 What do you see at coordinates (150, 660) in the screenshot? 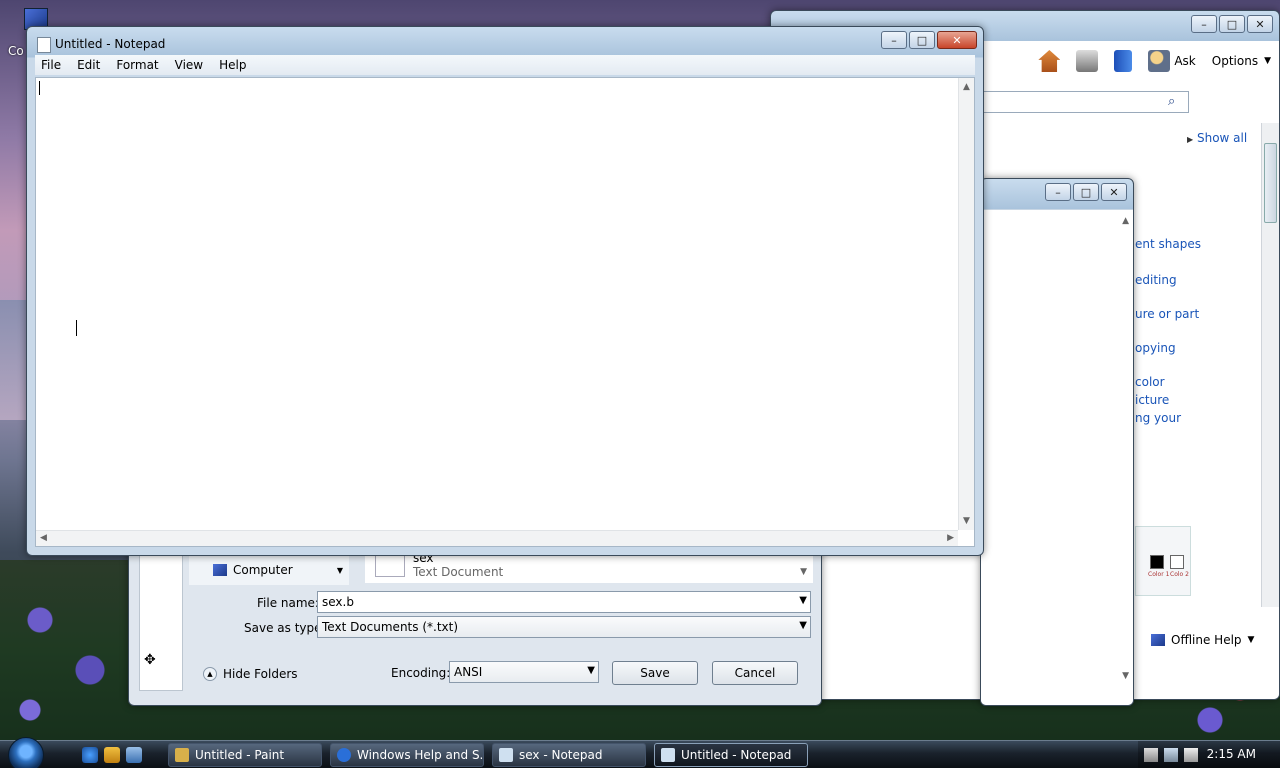
I see `move-icon: ✥` at bounding box center [150, 660].